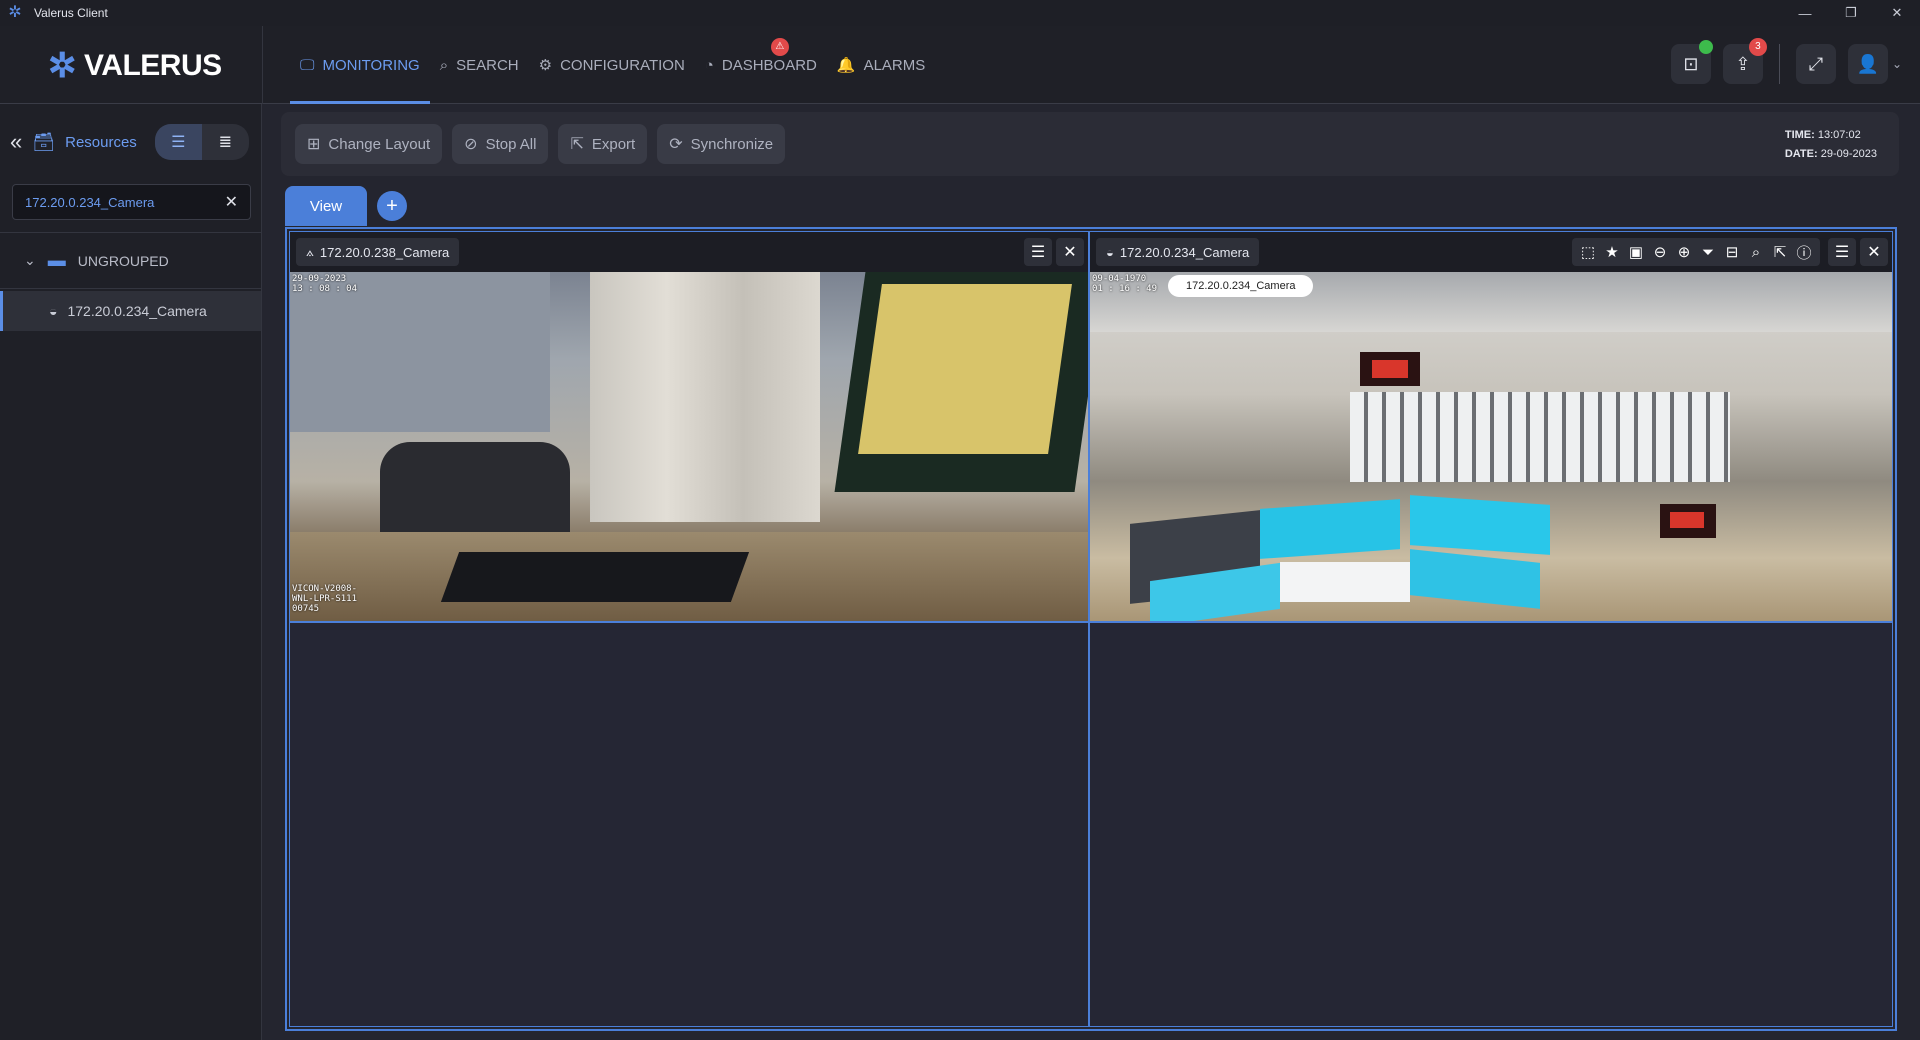  I want to click on user-menu: 👤 ⌄, so click(1874, 64).